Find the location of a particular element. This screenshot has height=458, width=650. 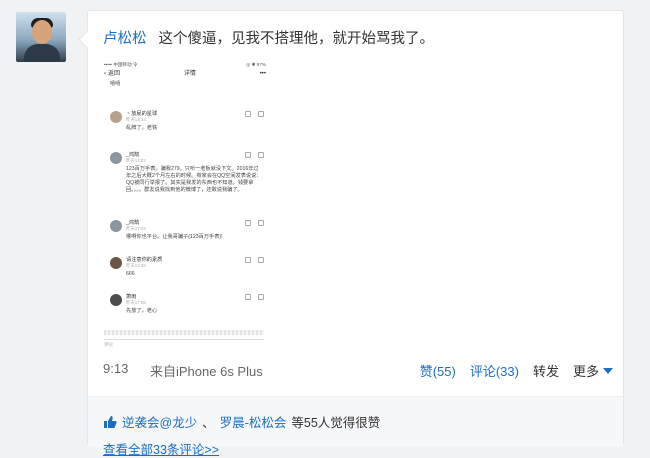

comment-text: 666 is located at coordinates (130, 274).